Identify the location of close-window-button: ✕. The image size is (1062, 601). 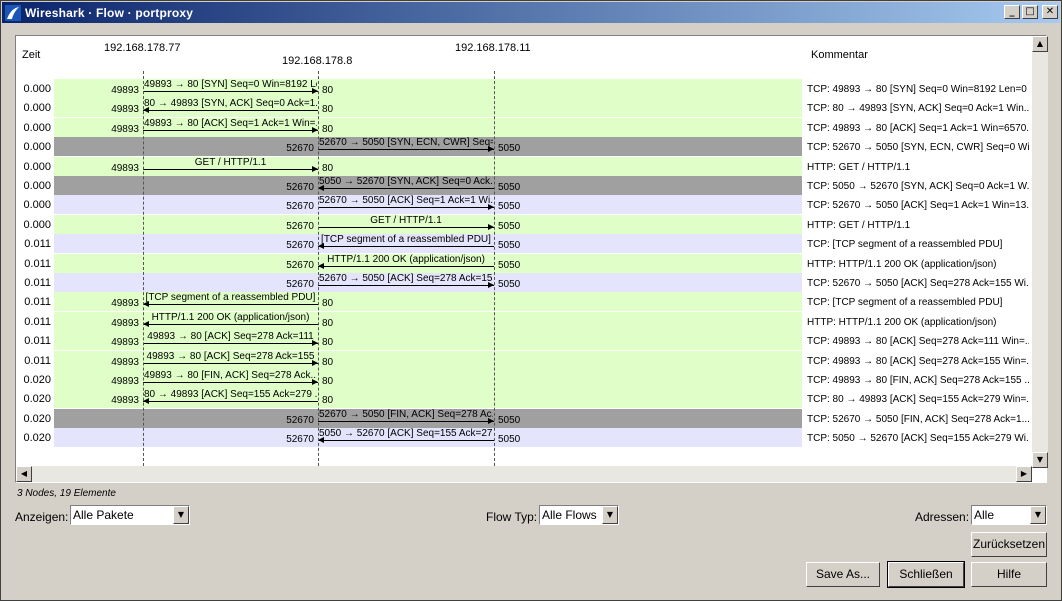
(1050, 12).